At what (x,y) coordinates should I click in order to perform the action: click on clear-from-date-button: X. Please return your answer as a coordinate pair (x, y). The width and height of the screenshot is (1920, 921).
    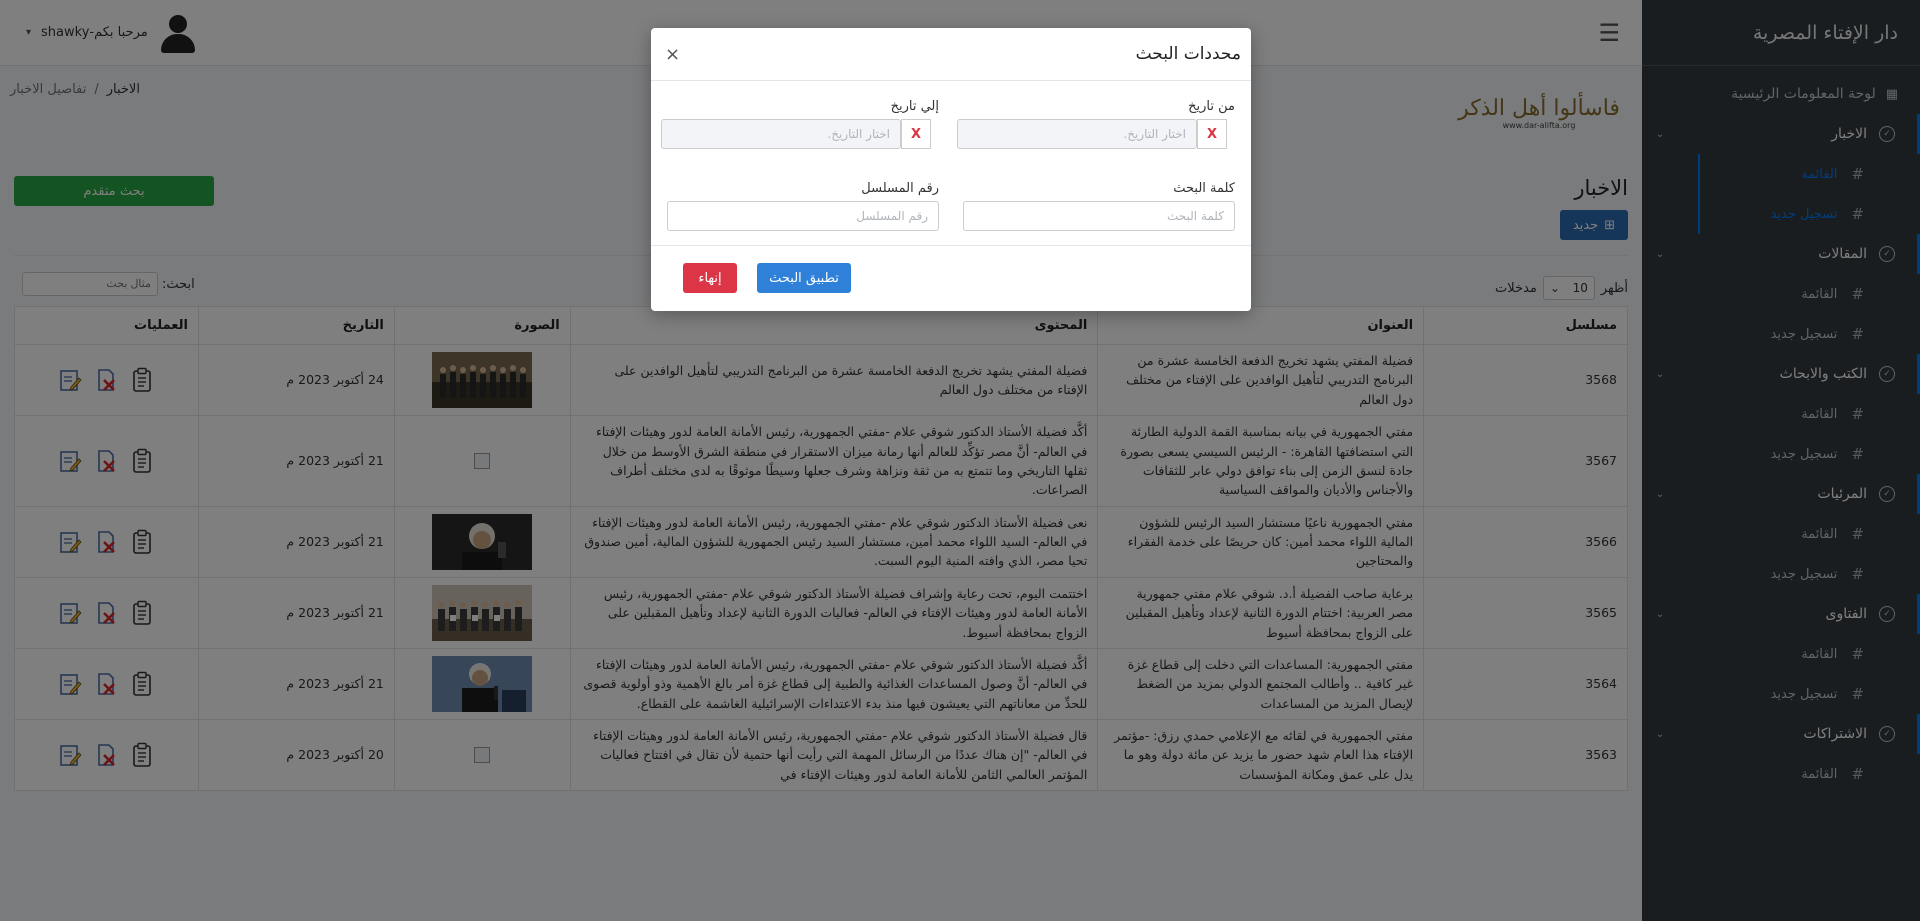
    Looking at the image, I should click on (1212, 134).